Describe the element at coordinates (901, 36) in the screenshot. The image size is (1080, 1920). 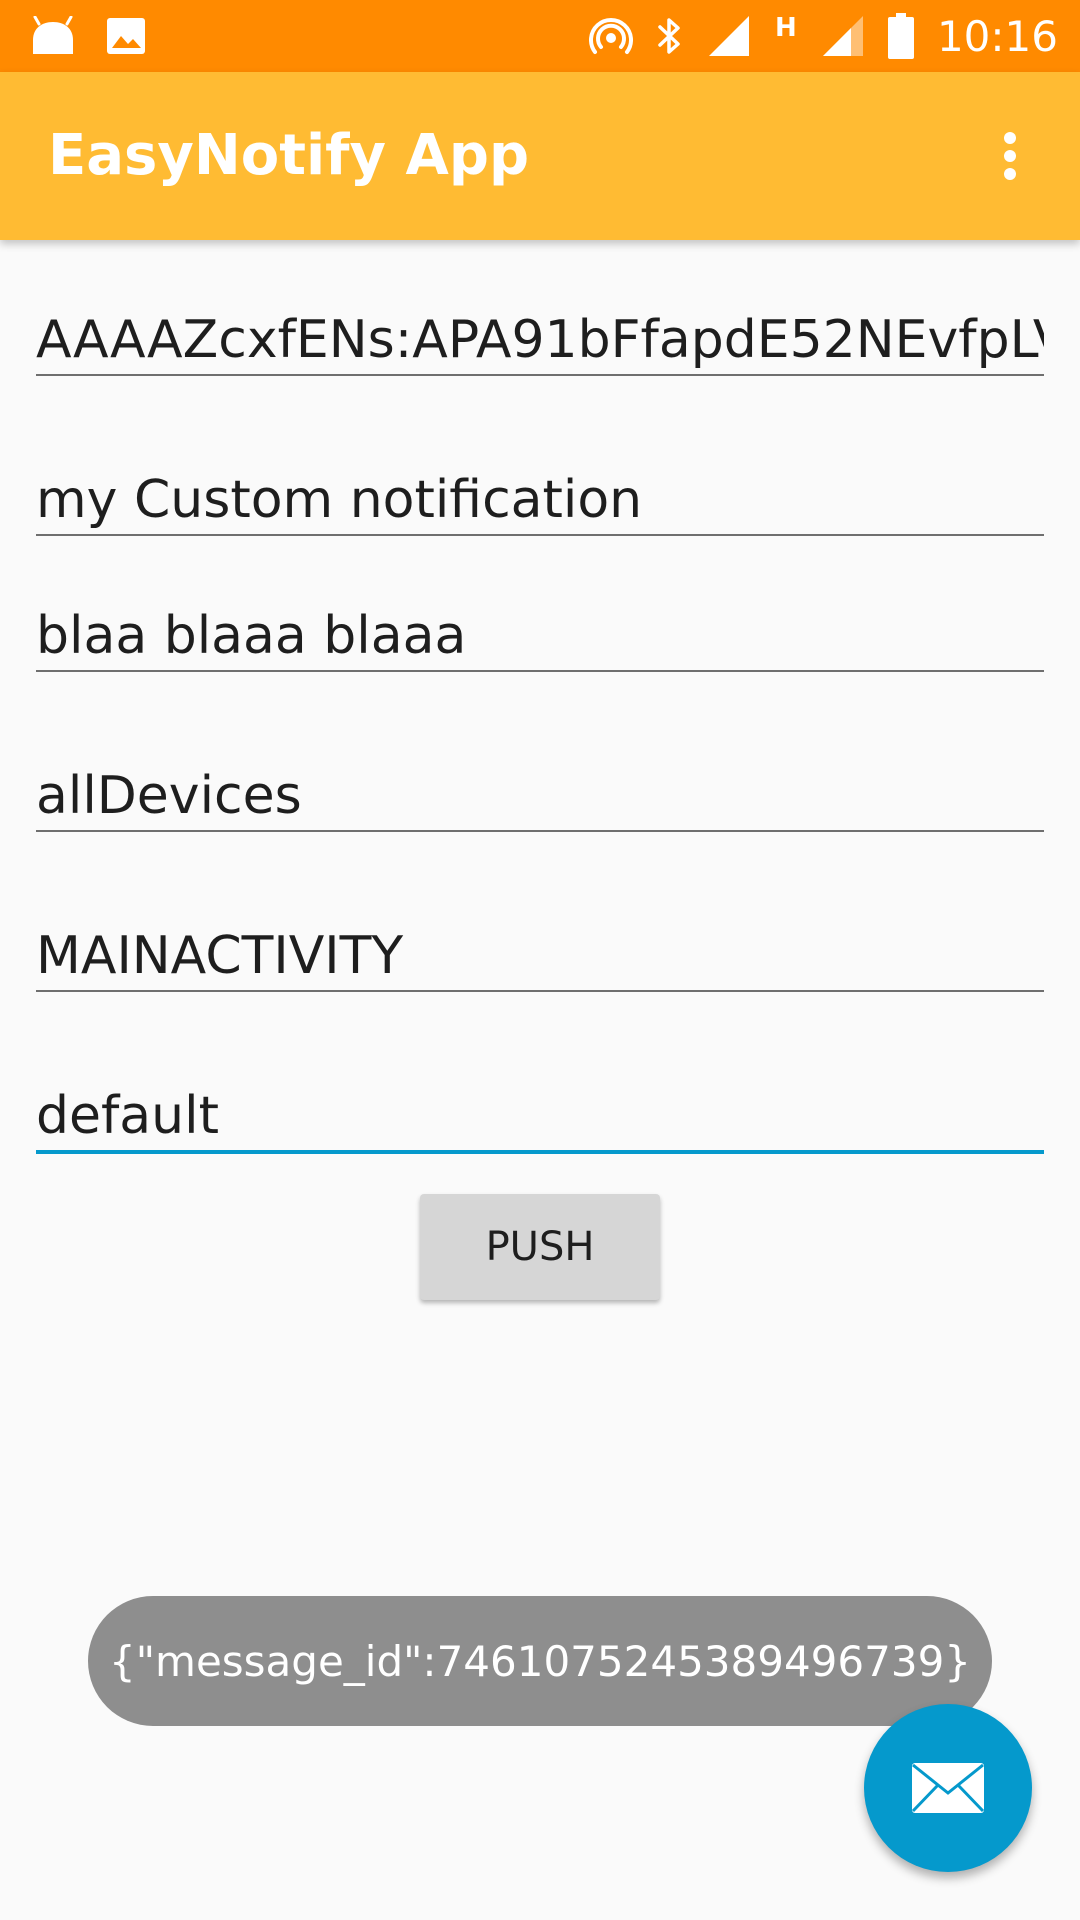
I see `battery-icon` at that location.